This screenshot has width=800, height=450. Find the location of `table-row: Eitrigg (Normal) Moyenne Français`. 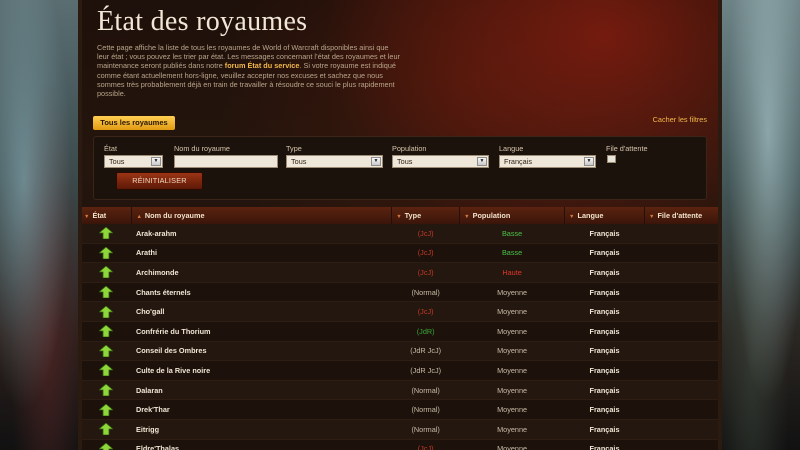

table-row: Eitrigg (Normal) Moyenne Français is located at coordinates (400, 429).